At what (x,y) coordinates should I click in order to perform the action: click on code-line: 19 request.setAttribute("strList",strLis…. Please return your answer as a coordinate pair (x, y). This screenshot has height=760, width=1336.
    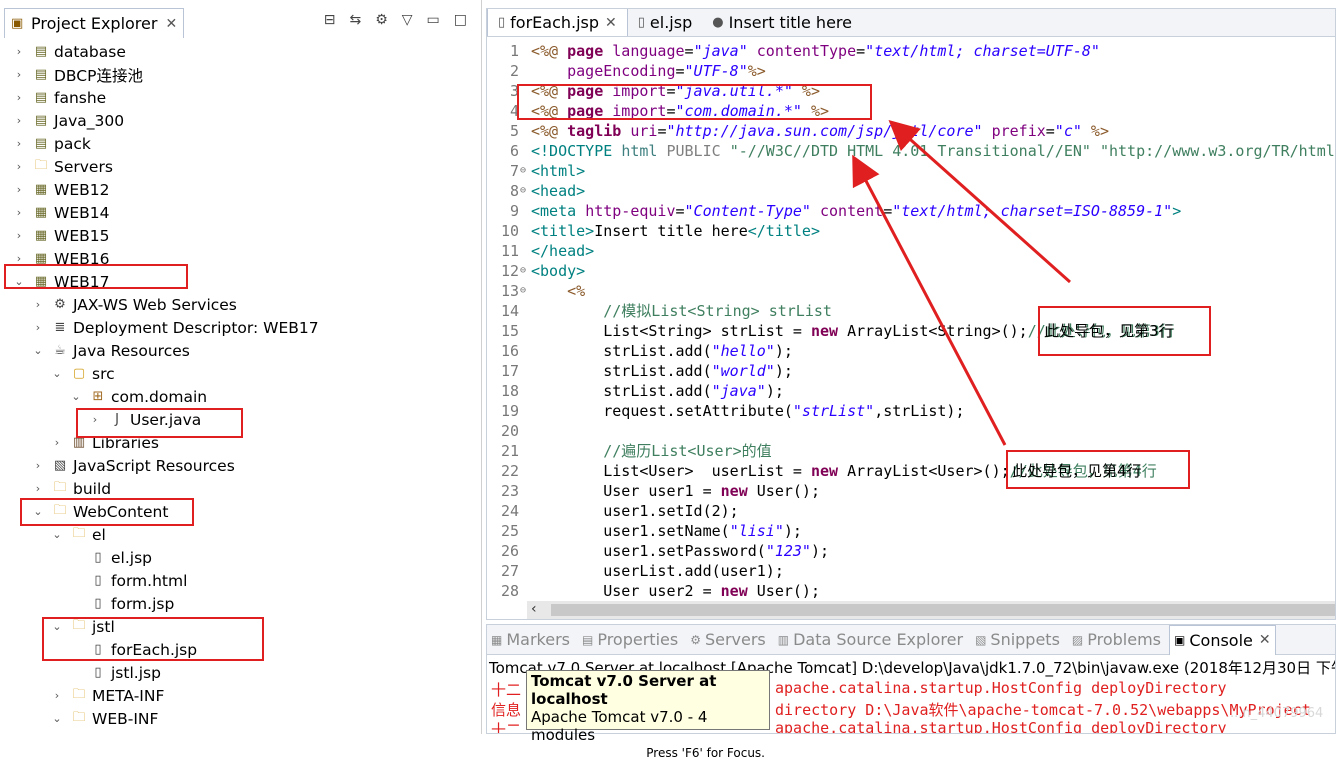
    Looking at the image, I should click on (911, 411).